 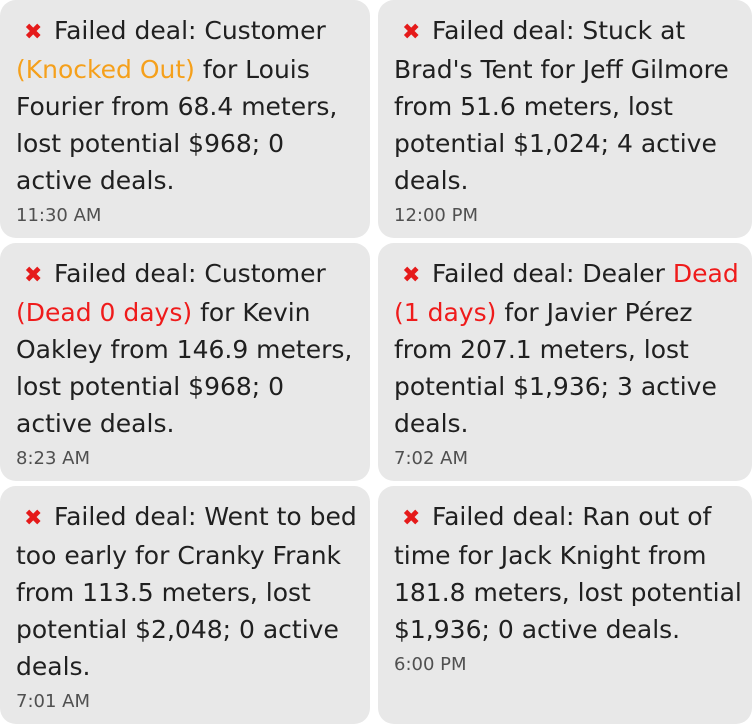 I want to click on timestamp: 6:00 PM, so click(x=430, y=664).